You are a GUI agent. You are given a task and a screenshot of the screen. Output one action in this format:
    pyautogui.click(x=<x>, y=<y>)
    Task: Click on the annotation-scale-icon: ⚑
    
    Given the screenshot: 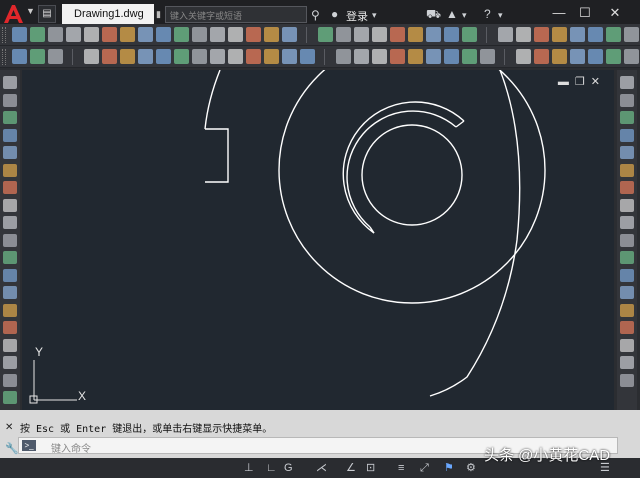 What is the action you would take?
    pyautogui.click(x=449, y=468)
    